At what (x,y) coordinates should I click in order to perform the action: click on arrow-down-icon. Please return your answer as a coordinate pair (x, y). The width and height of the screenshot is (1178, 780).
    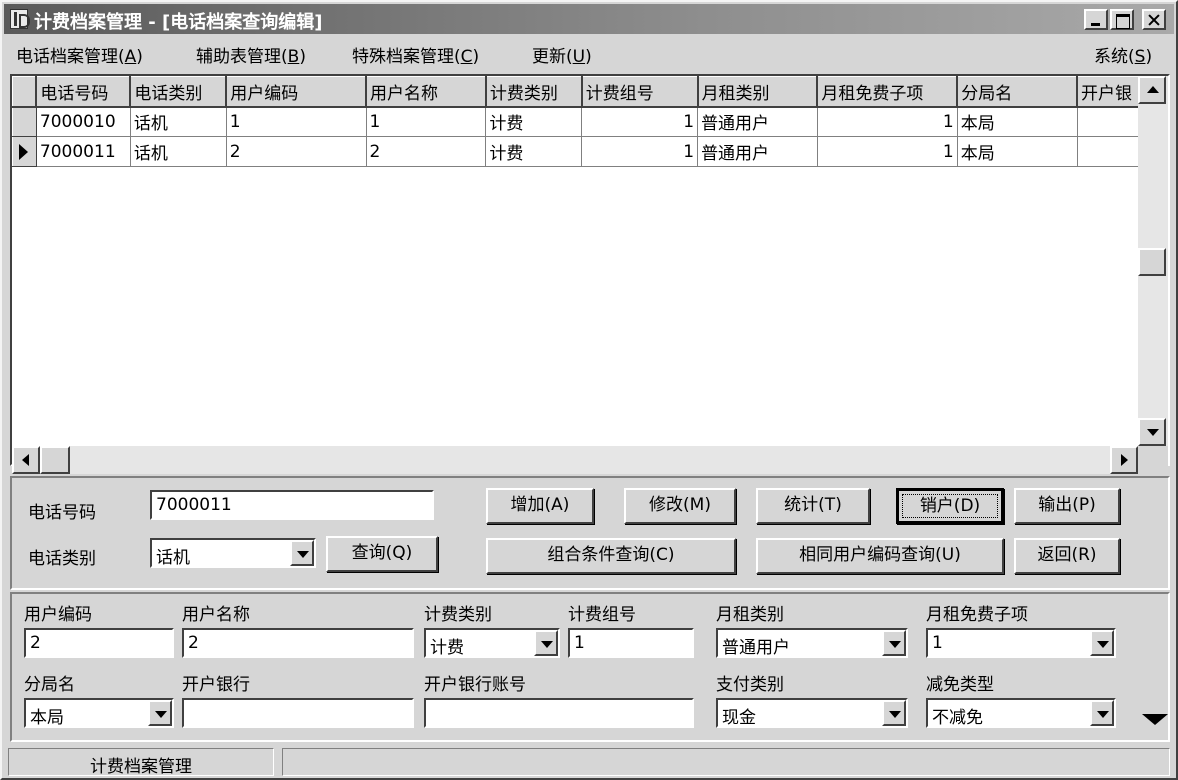
    Looking at the image, I should click on (1153, 432).